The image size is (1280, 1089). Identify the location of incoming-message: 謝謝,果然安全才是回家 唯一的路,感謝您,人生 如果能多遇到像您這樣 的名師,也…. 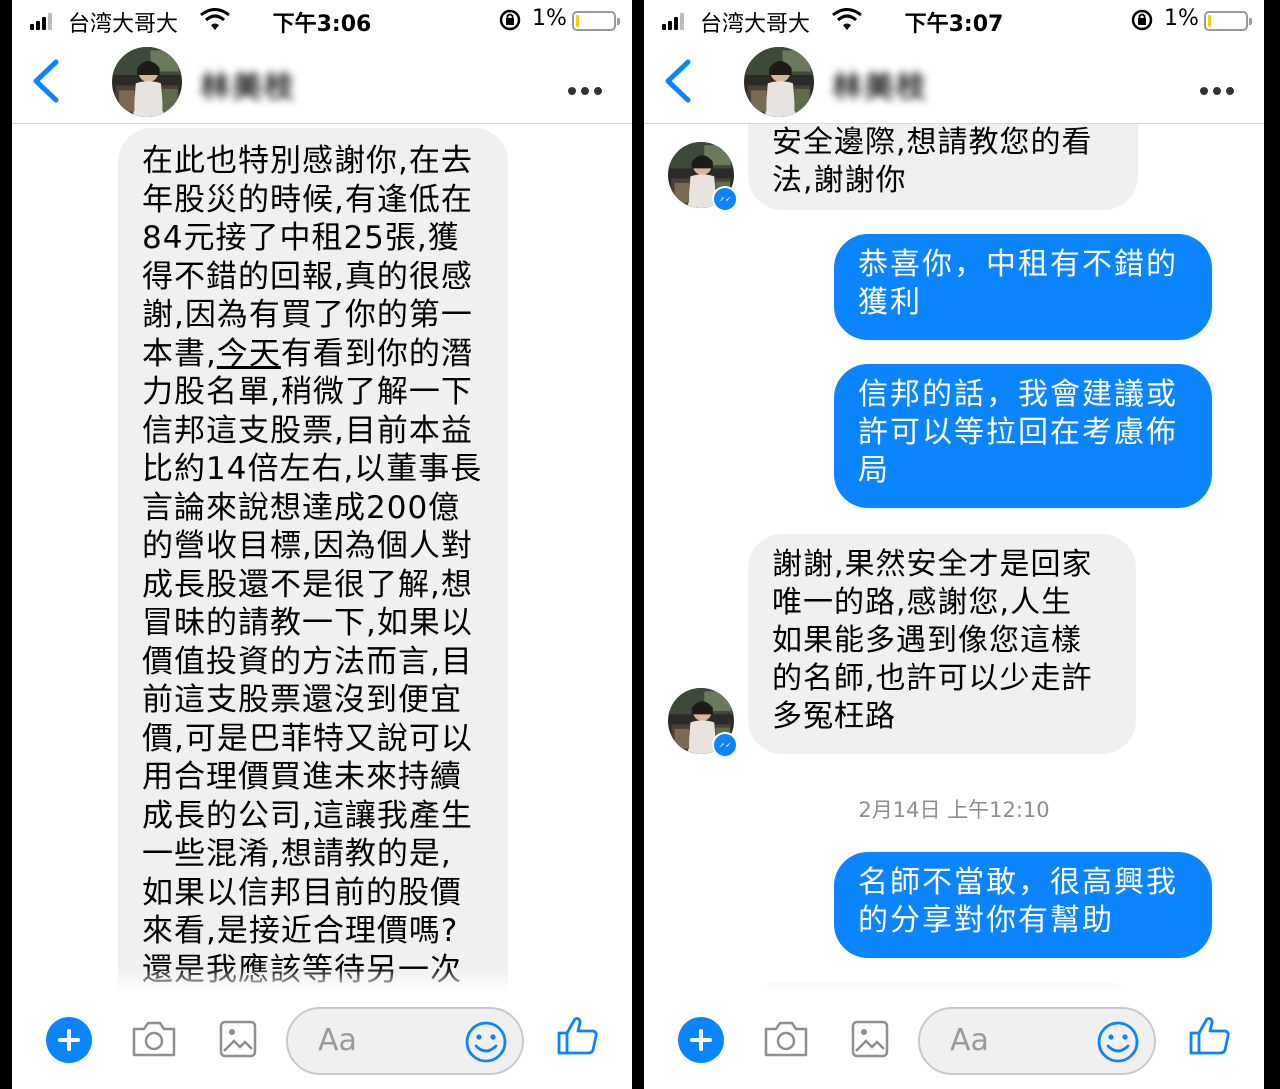
(942, 644).